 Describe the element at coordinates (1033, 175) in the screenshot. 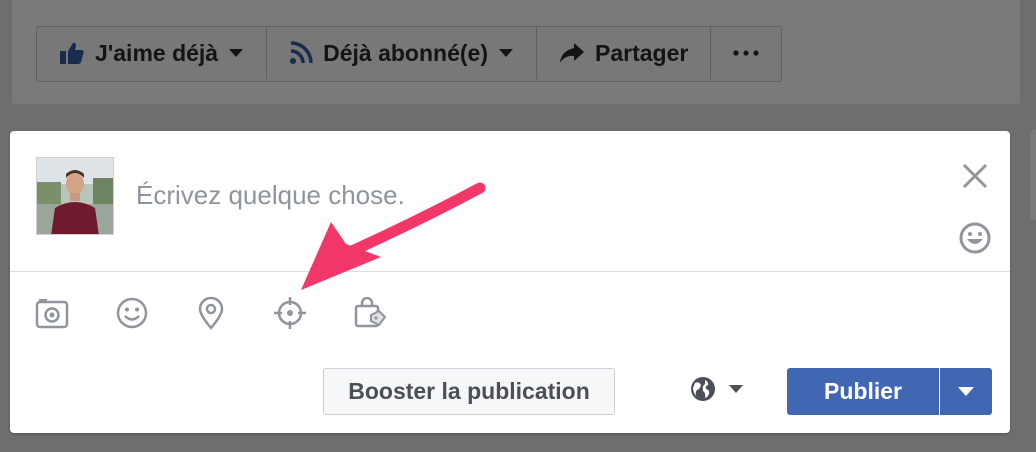

I see `side-card` at that location.